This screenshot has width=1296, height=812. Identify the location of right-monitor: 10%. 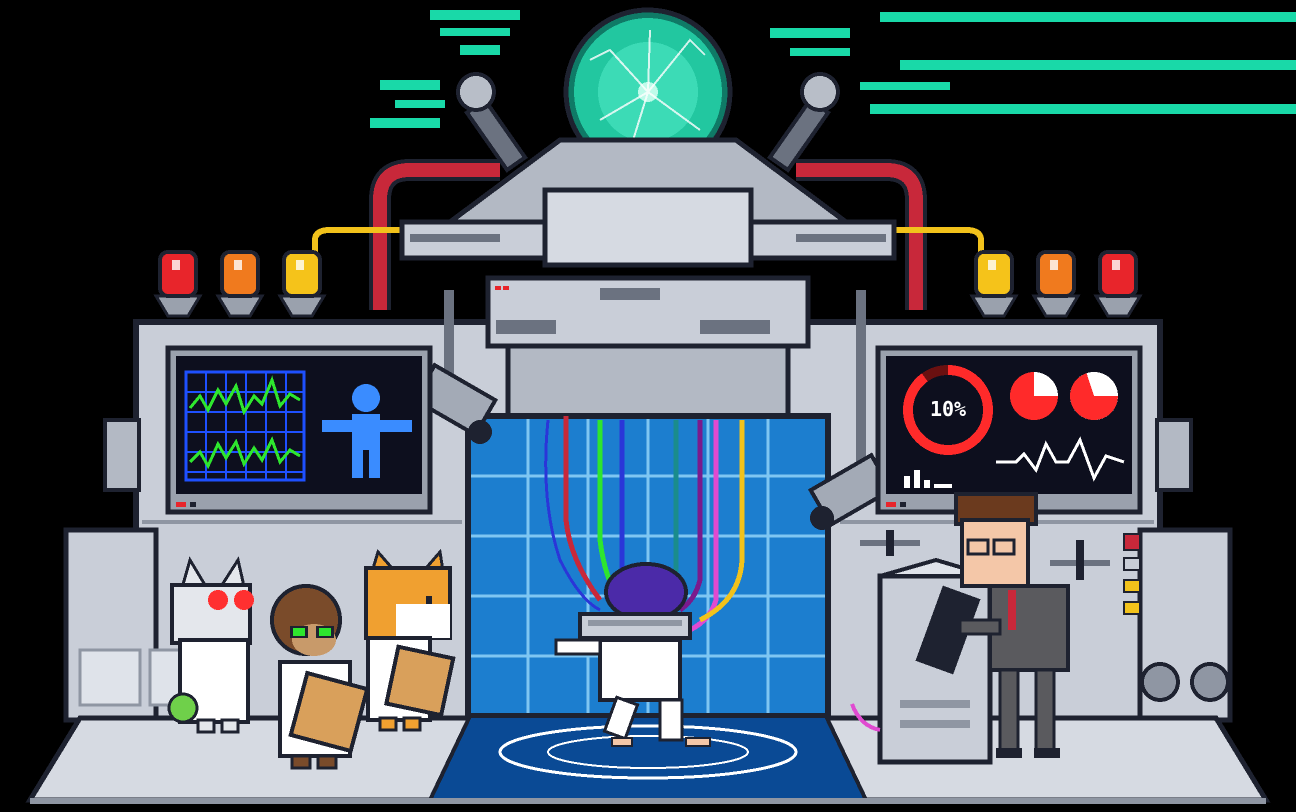
(1009, 430).